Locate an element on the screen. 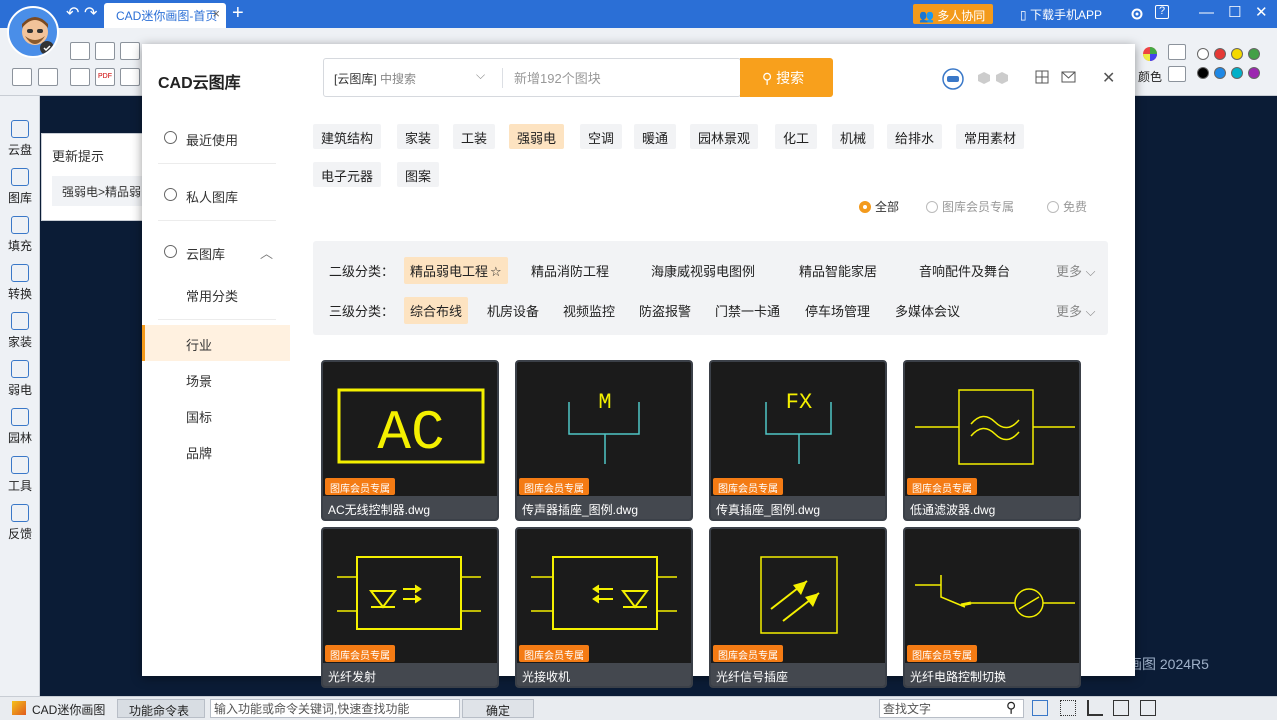  sidebar-item: 园林 is located at coordinates (20, 426).